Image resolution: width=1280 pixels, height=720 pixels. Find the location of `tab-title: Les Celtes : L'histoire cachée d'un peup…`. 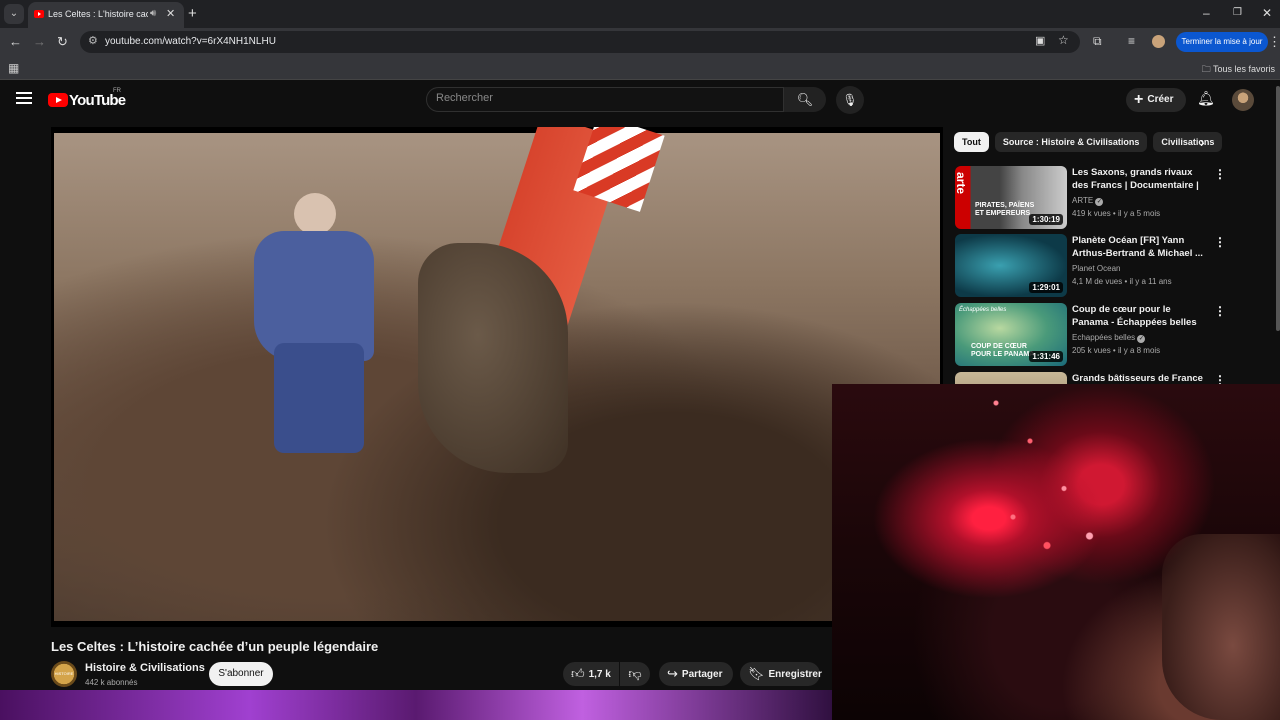

tab-title: Les Celtes : L'histoire cachée d'un peup… is located at coordinates (98, 14).